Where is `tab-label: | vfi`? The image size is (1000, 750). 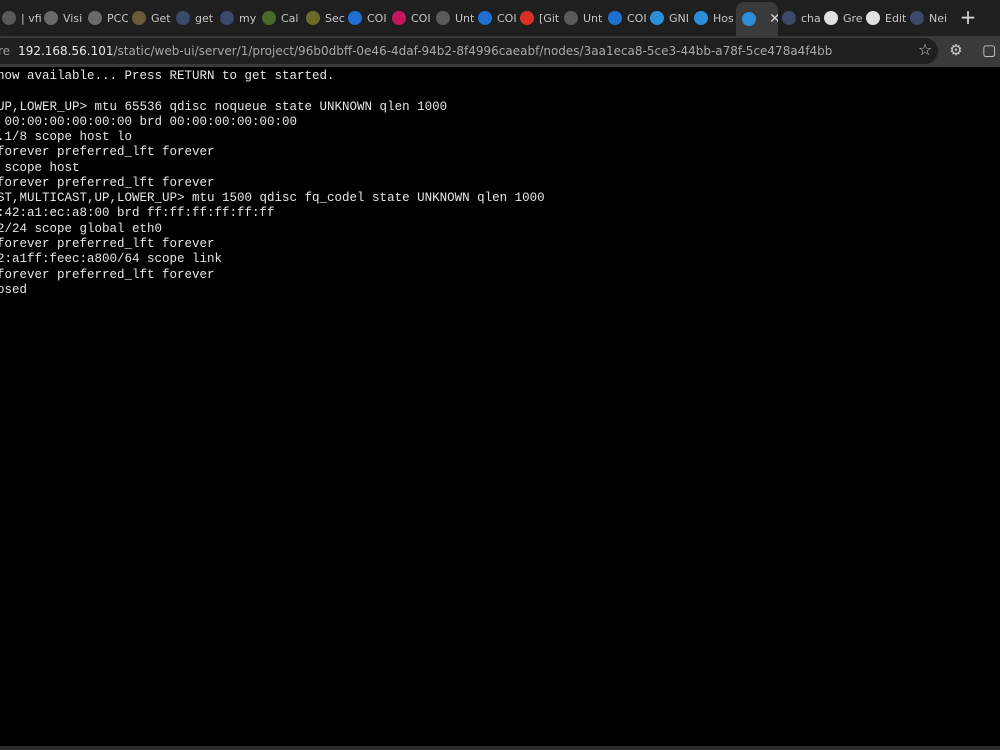
tab-label: | vfi is located at coordinates (31, 18).